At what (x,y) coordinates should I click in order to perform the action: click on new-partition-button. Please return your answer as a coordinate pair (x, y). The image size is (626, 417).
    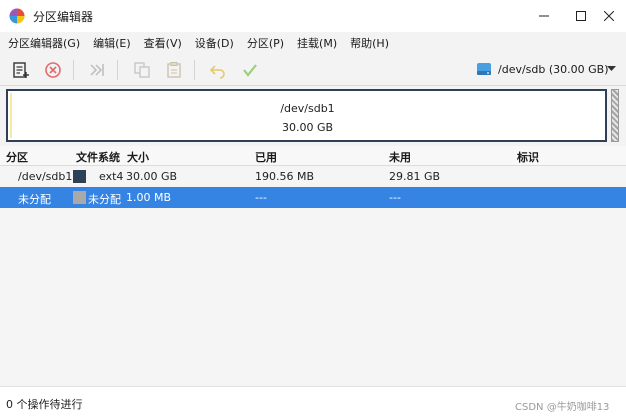
    Looking at the image, I should click on (21, 70).